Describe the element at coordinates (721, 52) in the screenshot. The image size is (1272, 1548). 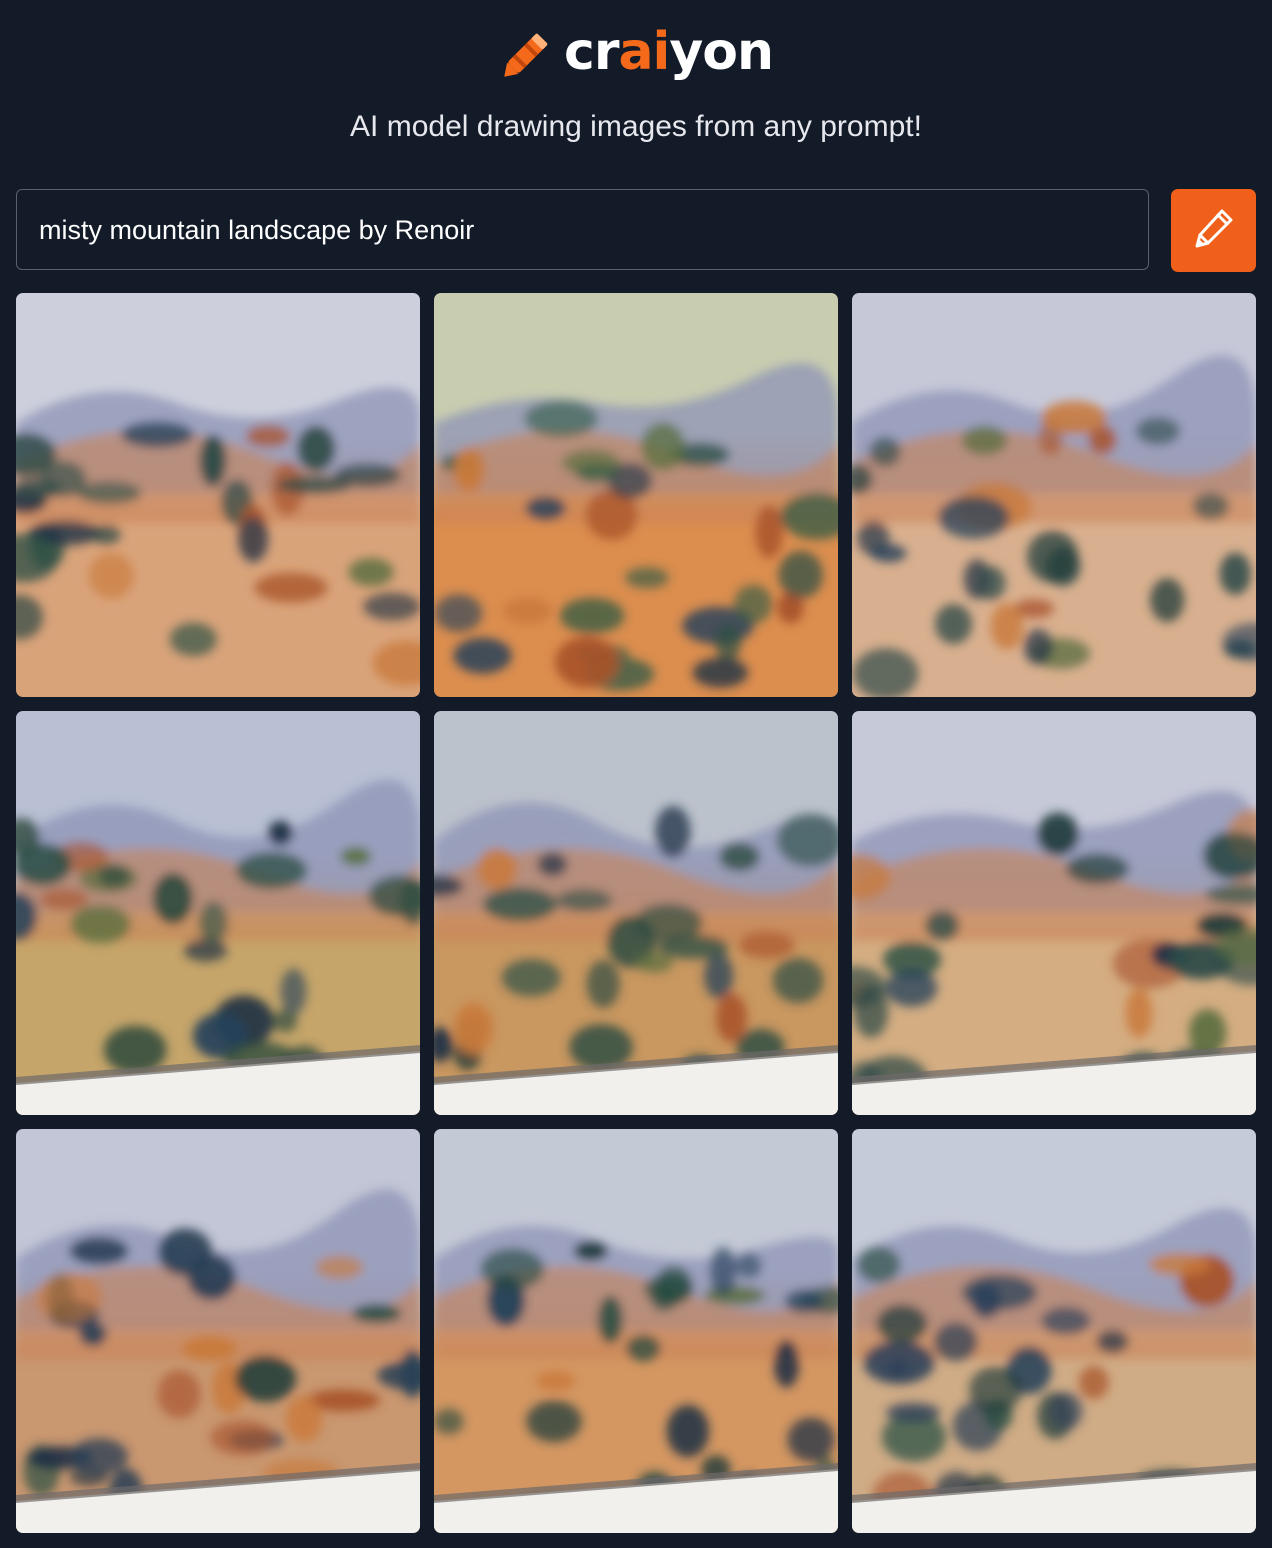
I see `brand-part-3: yon` at that location.